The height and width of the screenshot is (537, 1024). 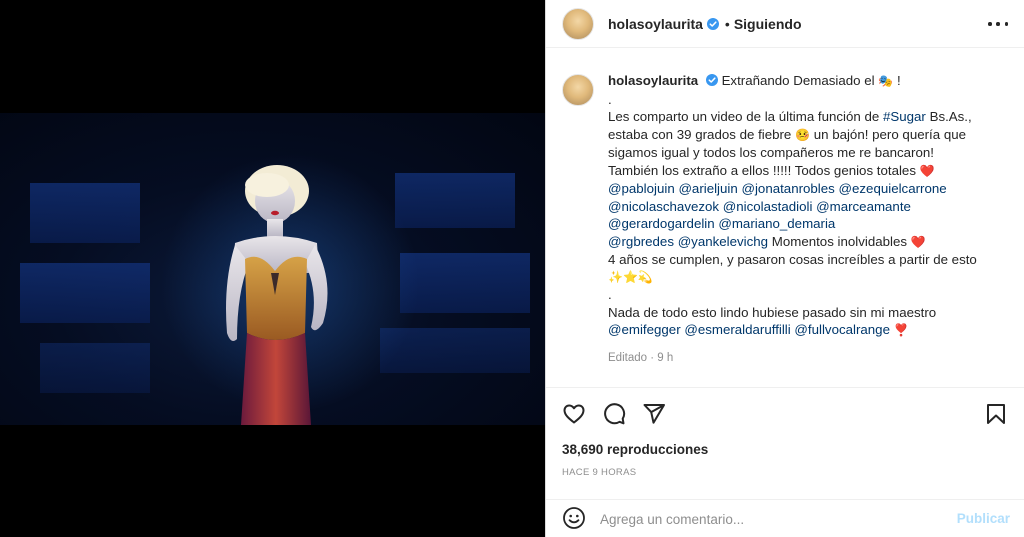 What do you see at coordinates (661, 223) in the screenshot?
I see `mention-link: @gerardogardelin` at bounding box center [661, 223].